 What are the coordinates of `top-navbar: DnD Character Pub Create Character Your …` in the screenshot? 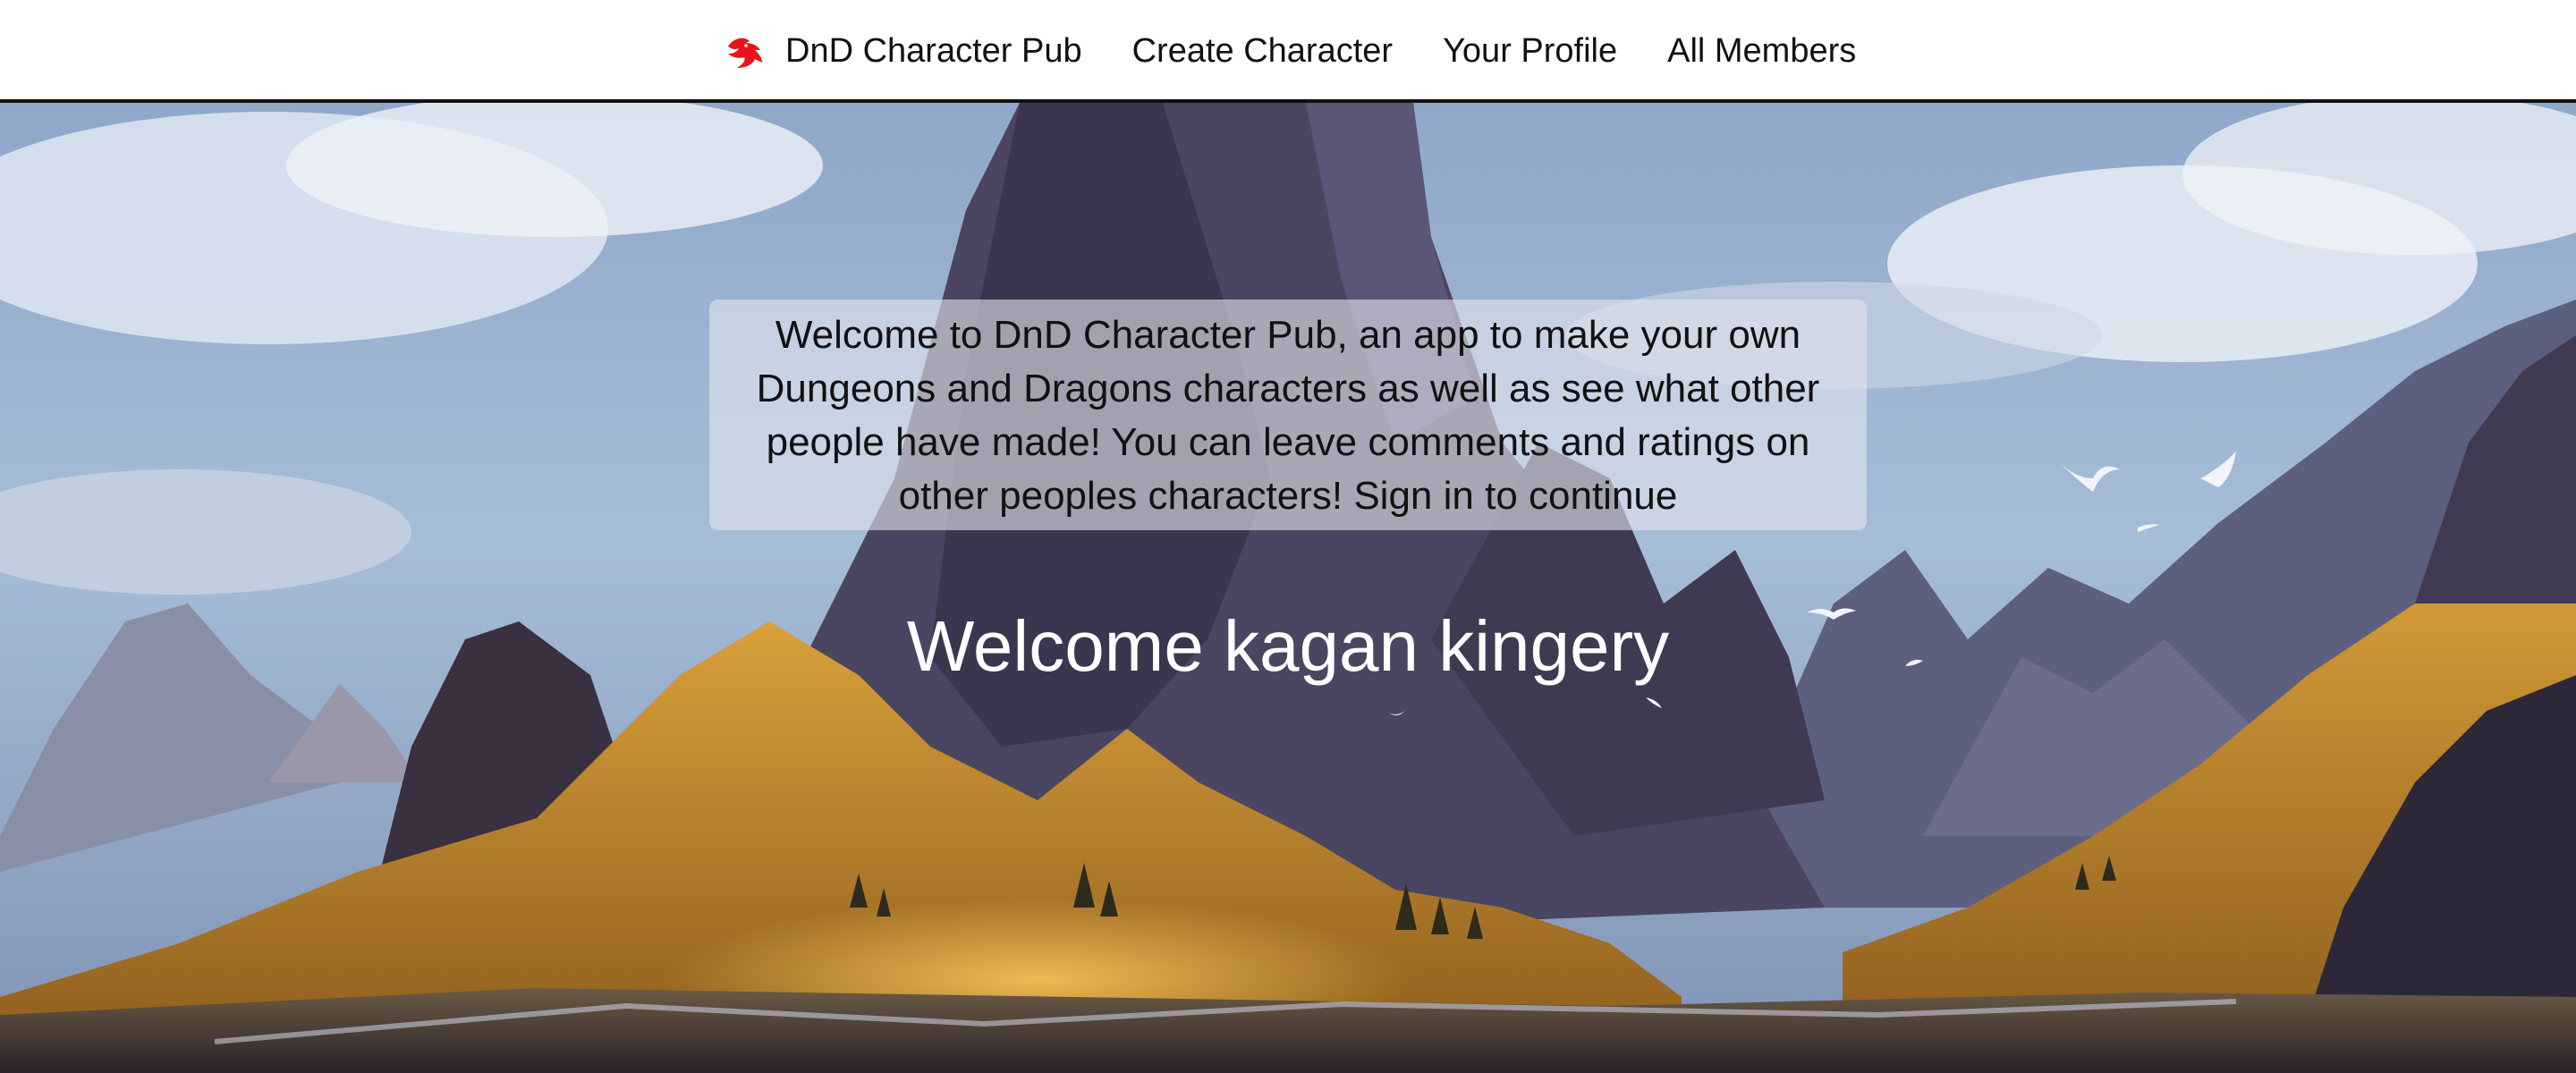 It's located at (1288, 51).